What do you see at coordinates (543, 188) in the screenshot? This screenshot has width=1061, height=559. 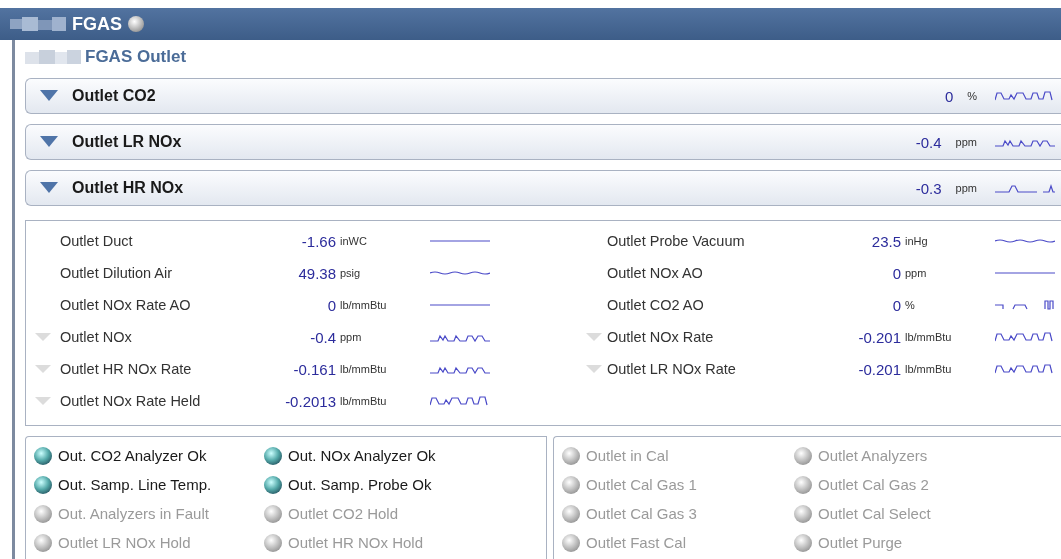 I see `group-header: Outlet HR NOx -0.3 ppm` at bounding box center [543, 188].